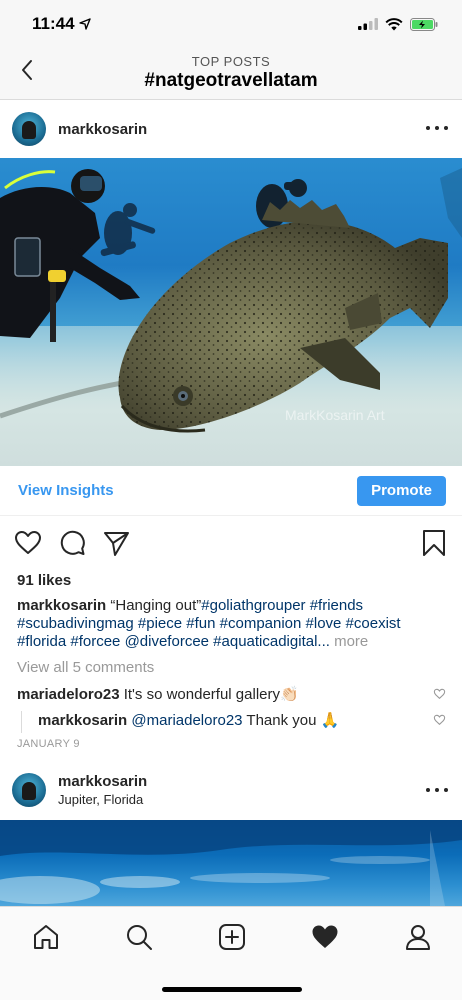 The height and width of the screenshot is (1000, 462). I want to click on location-arrow-icon, so click(84, 24).